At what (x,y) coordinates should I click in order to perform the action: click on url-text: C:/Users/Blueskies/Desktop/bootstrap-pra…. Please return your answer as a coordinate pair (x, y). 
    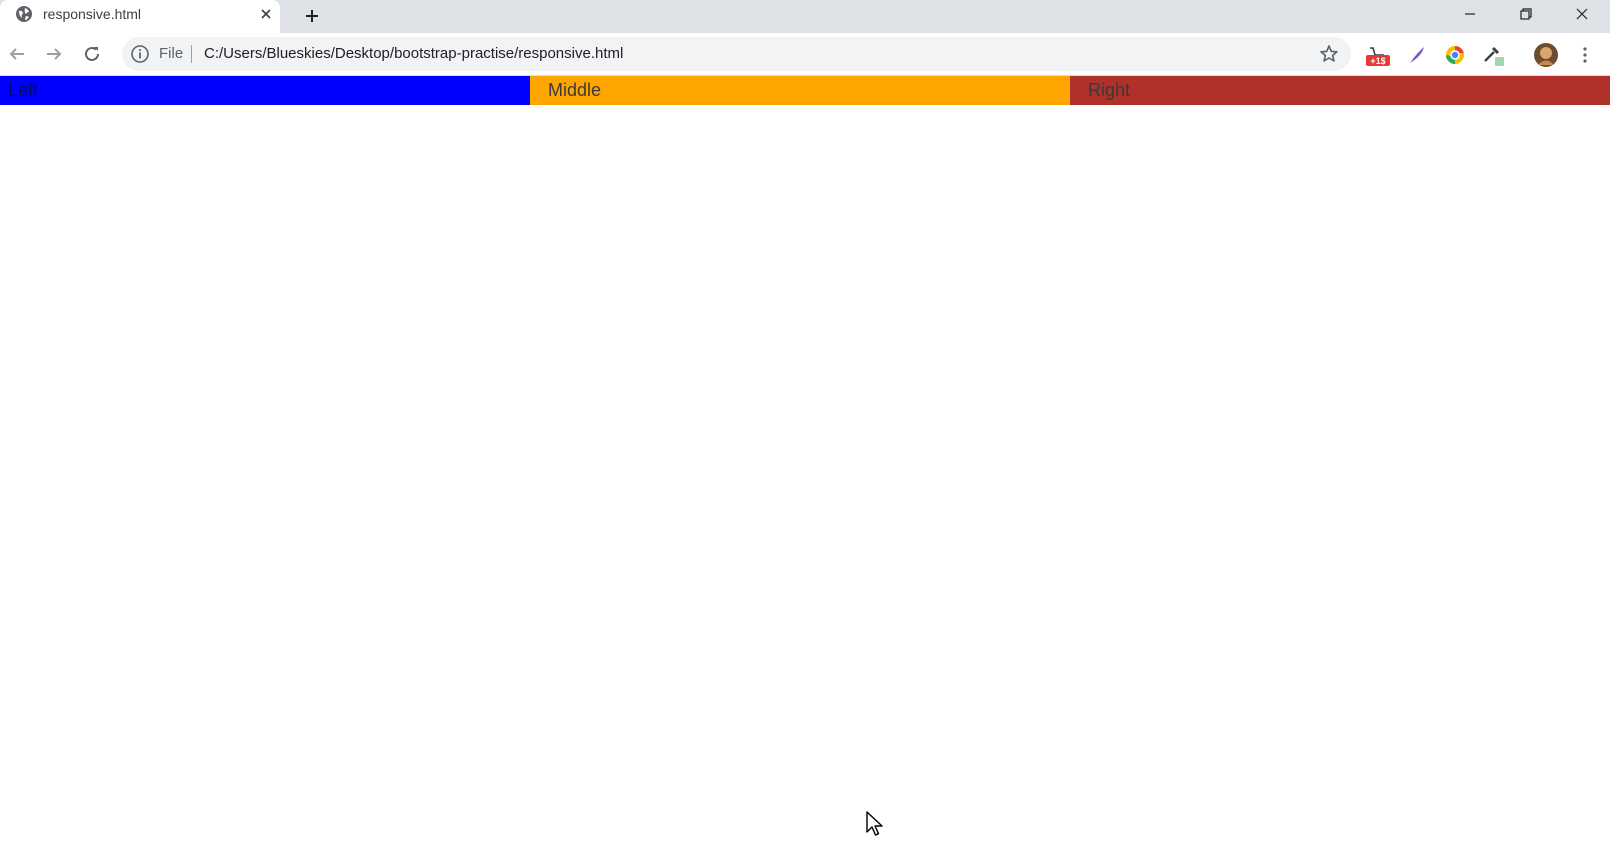
    Looking at the image, I should click on (413, 53).